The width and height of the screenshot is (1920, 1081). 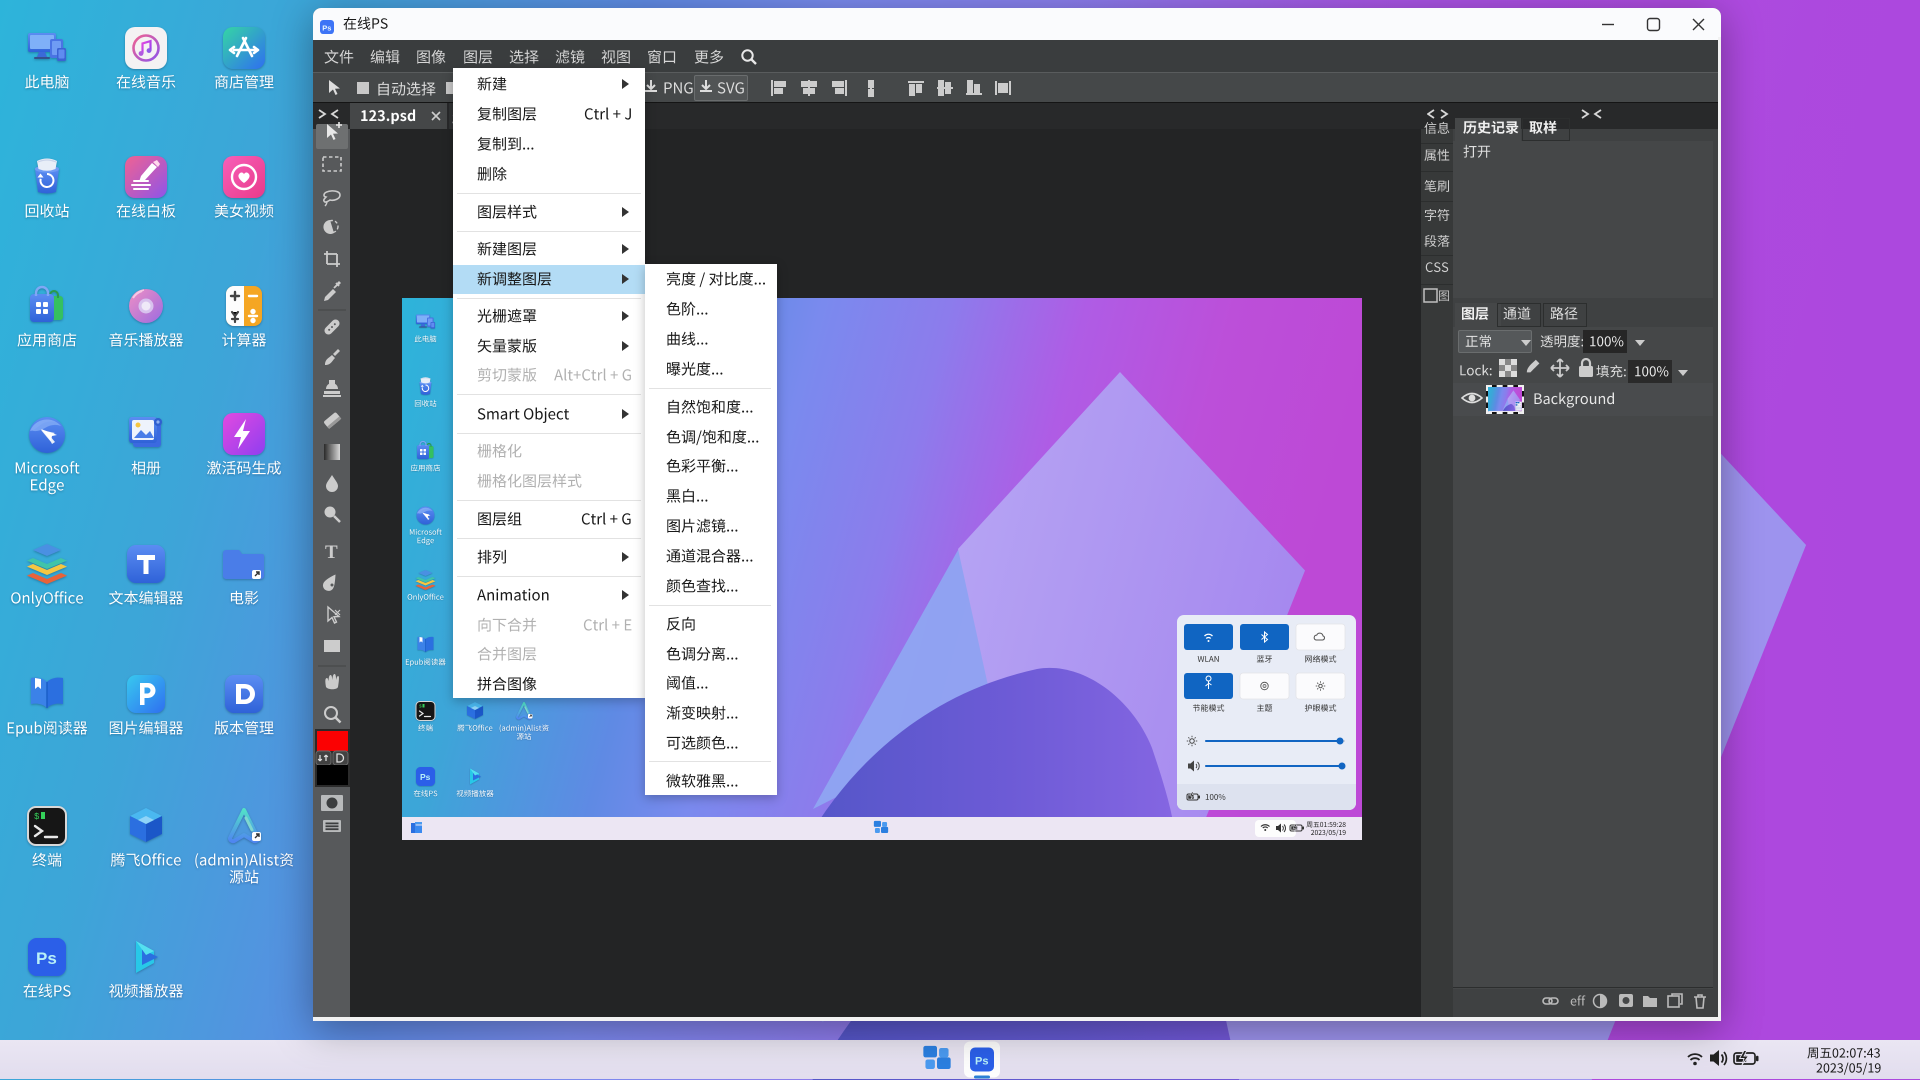 I want to click on svg-text: T, so click(x=331, y=552).